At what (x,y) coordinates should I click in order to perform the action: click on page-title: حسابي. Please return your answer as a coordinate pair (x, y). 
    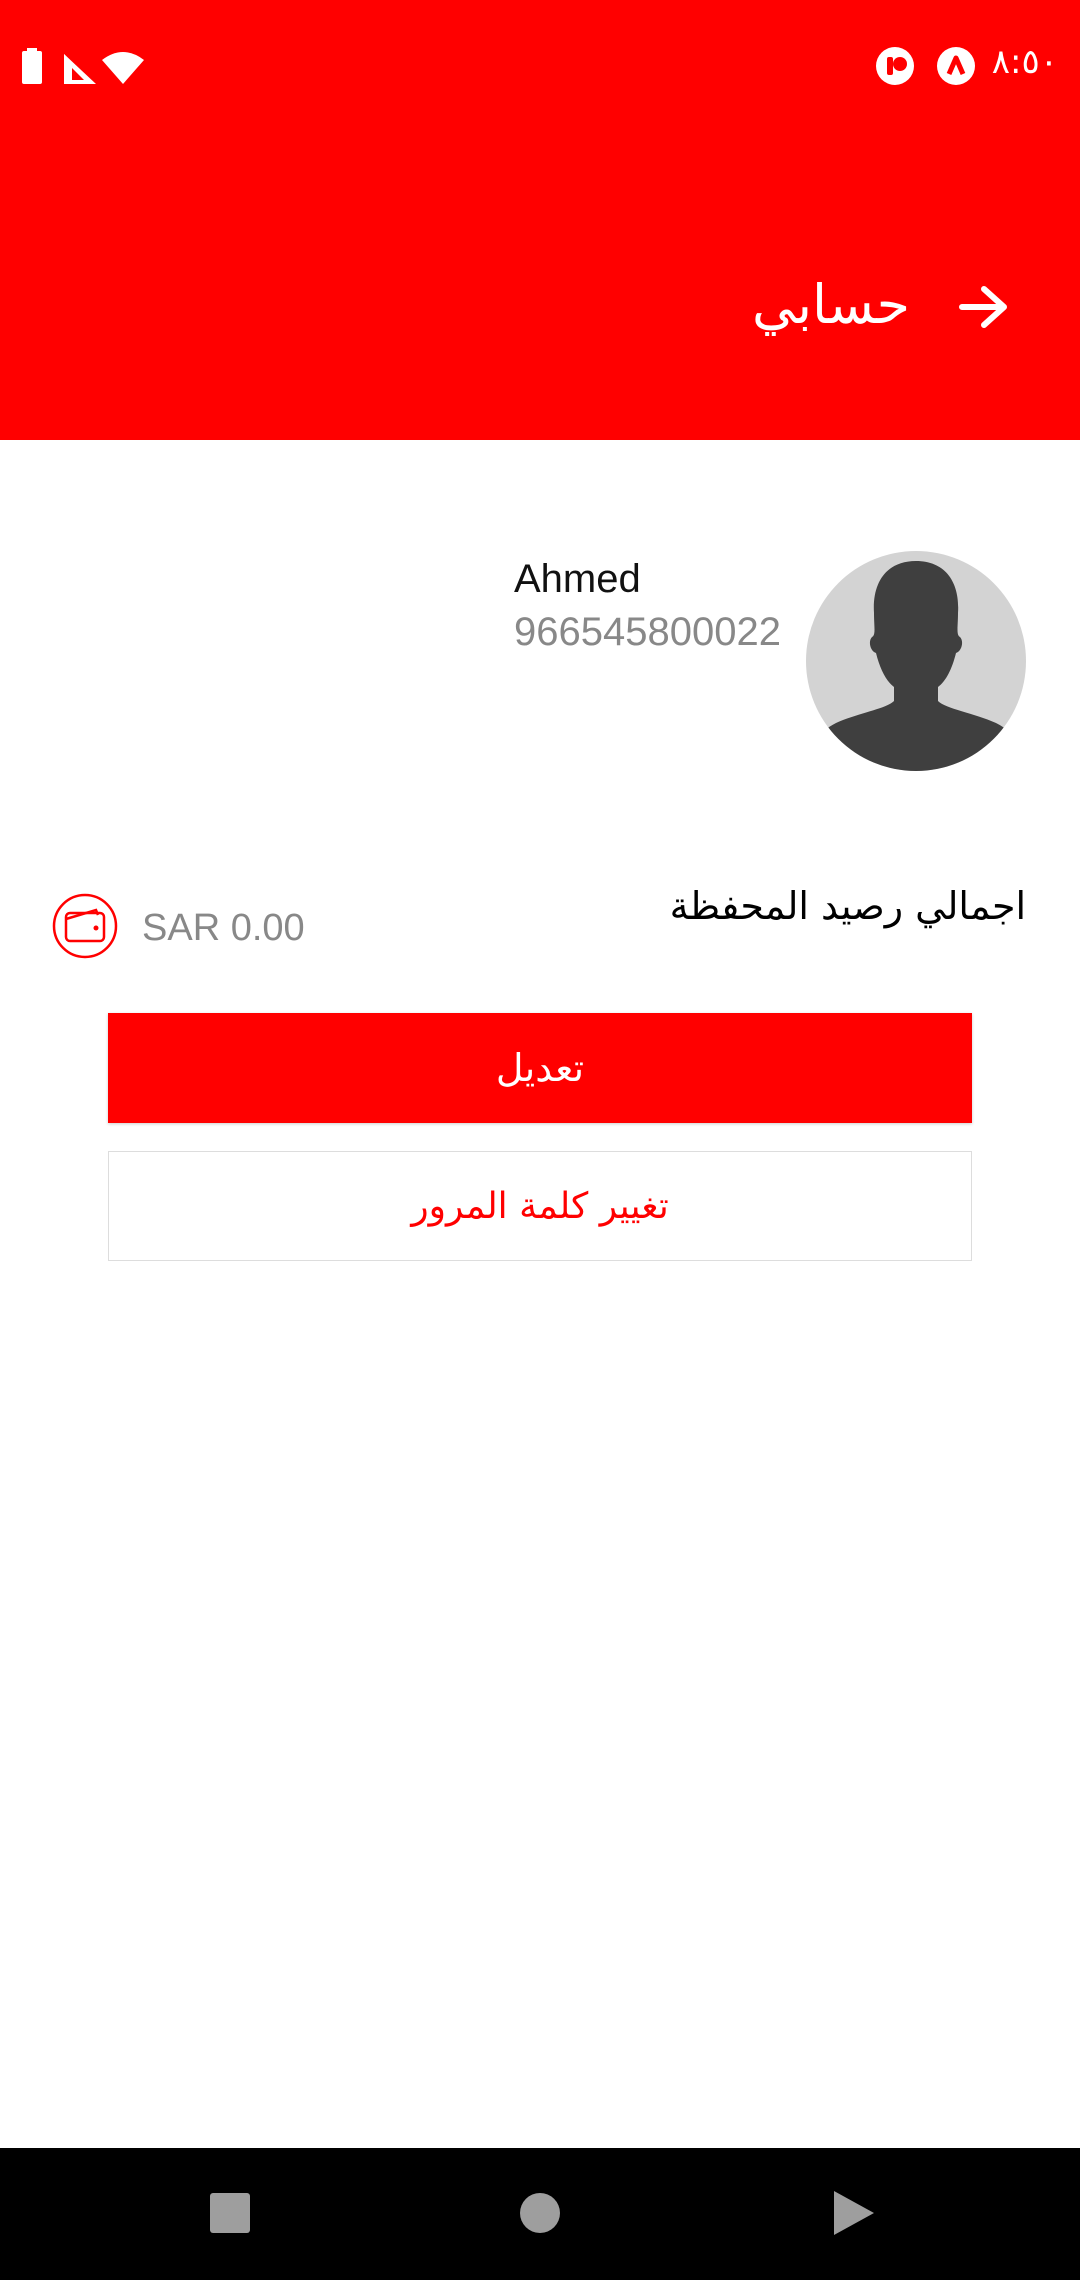
    Looking at the image, I should click on (830, 304).